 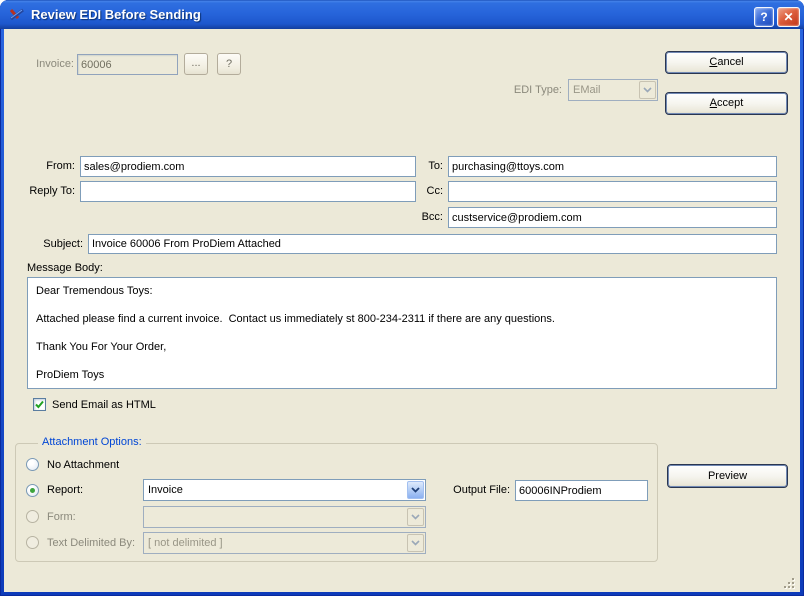 I want to click on accept-button: Accept, so click(x=726, y=103).